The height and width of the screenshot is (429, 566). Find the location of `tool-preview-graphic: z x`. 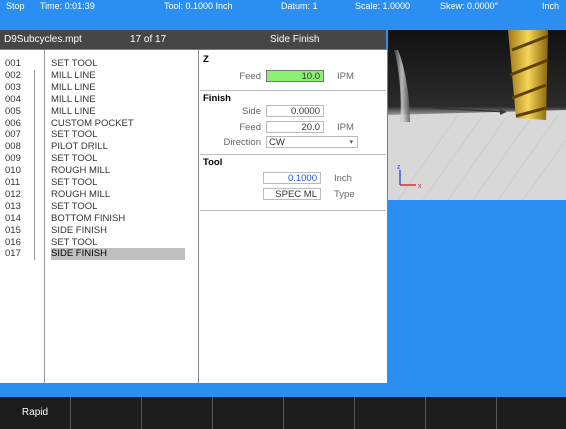

tool-preview-graphic: z x is located at coordinates (477, 115).